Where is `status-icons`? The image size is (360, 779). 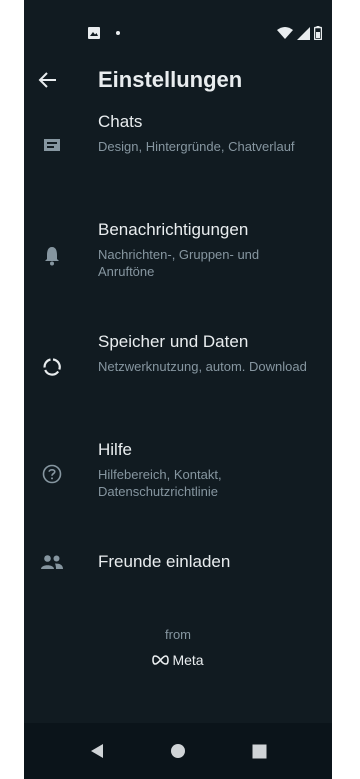
status-icons is located at coordinates (299, 33).